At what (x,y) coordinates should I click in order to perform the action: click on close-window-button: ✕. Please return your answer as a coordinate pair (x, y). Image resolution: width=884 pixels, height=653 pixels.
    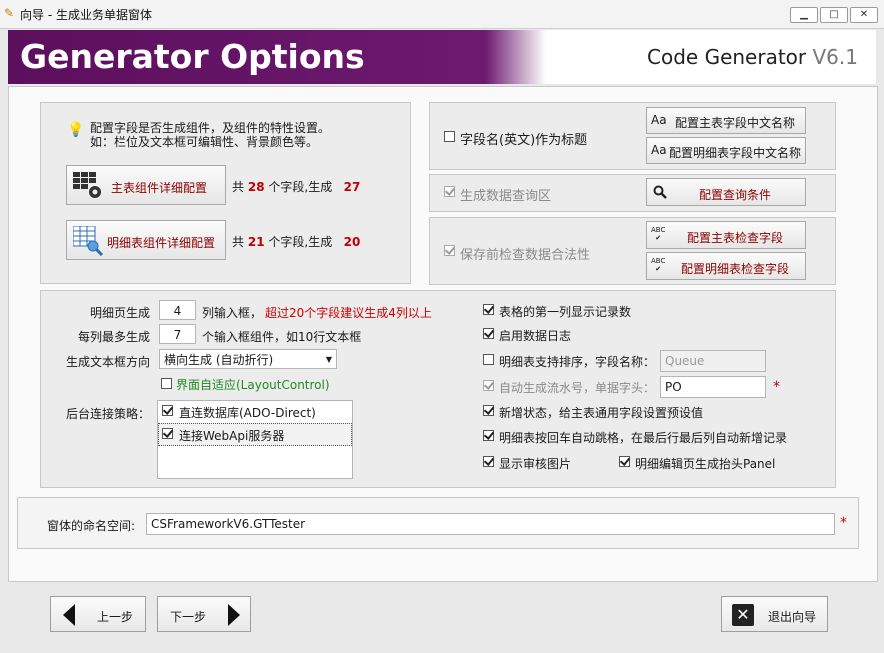
    Looking at the image, I should click on (864, 15).